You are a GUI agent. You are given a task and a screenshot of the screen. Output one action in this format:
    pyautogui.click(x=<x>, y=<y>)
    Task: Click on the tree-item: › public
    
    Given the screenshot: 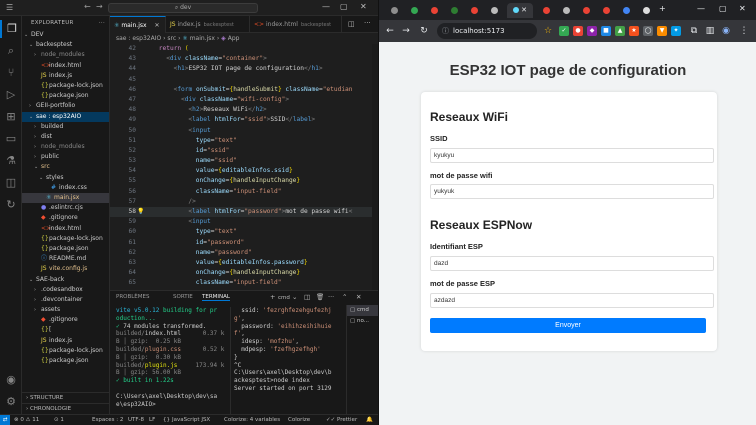 What is the action you would take?
    pyautogui.click(x=65, y=157)
    